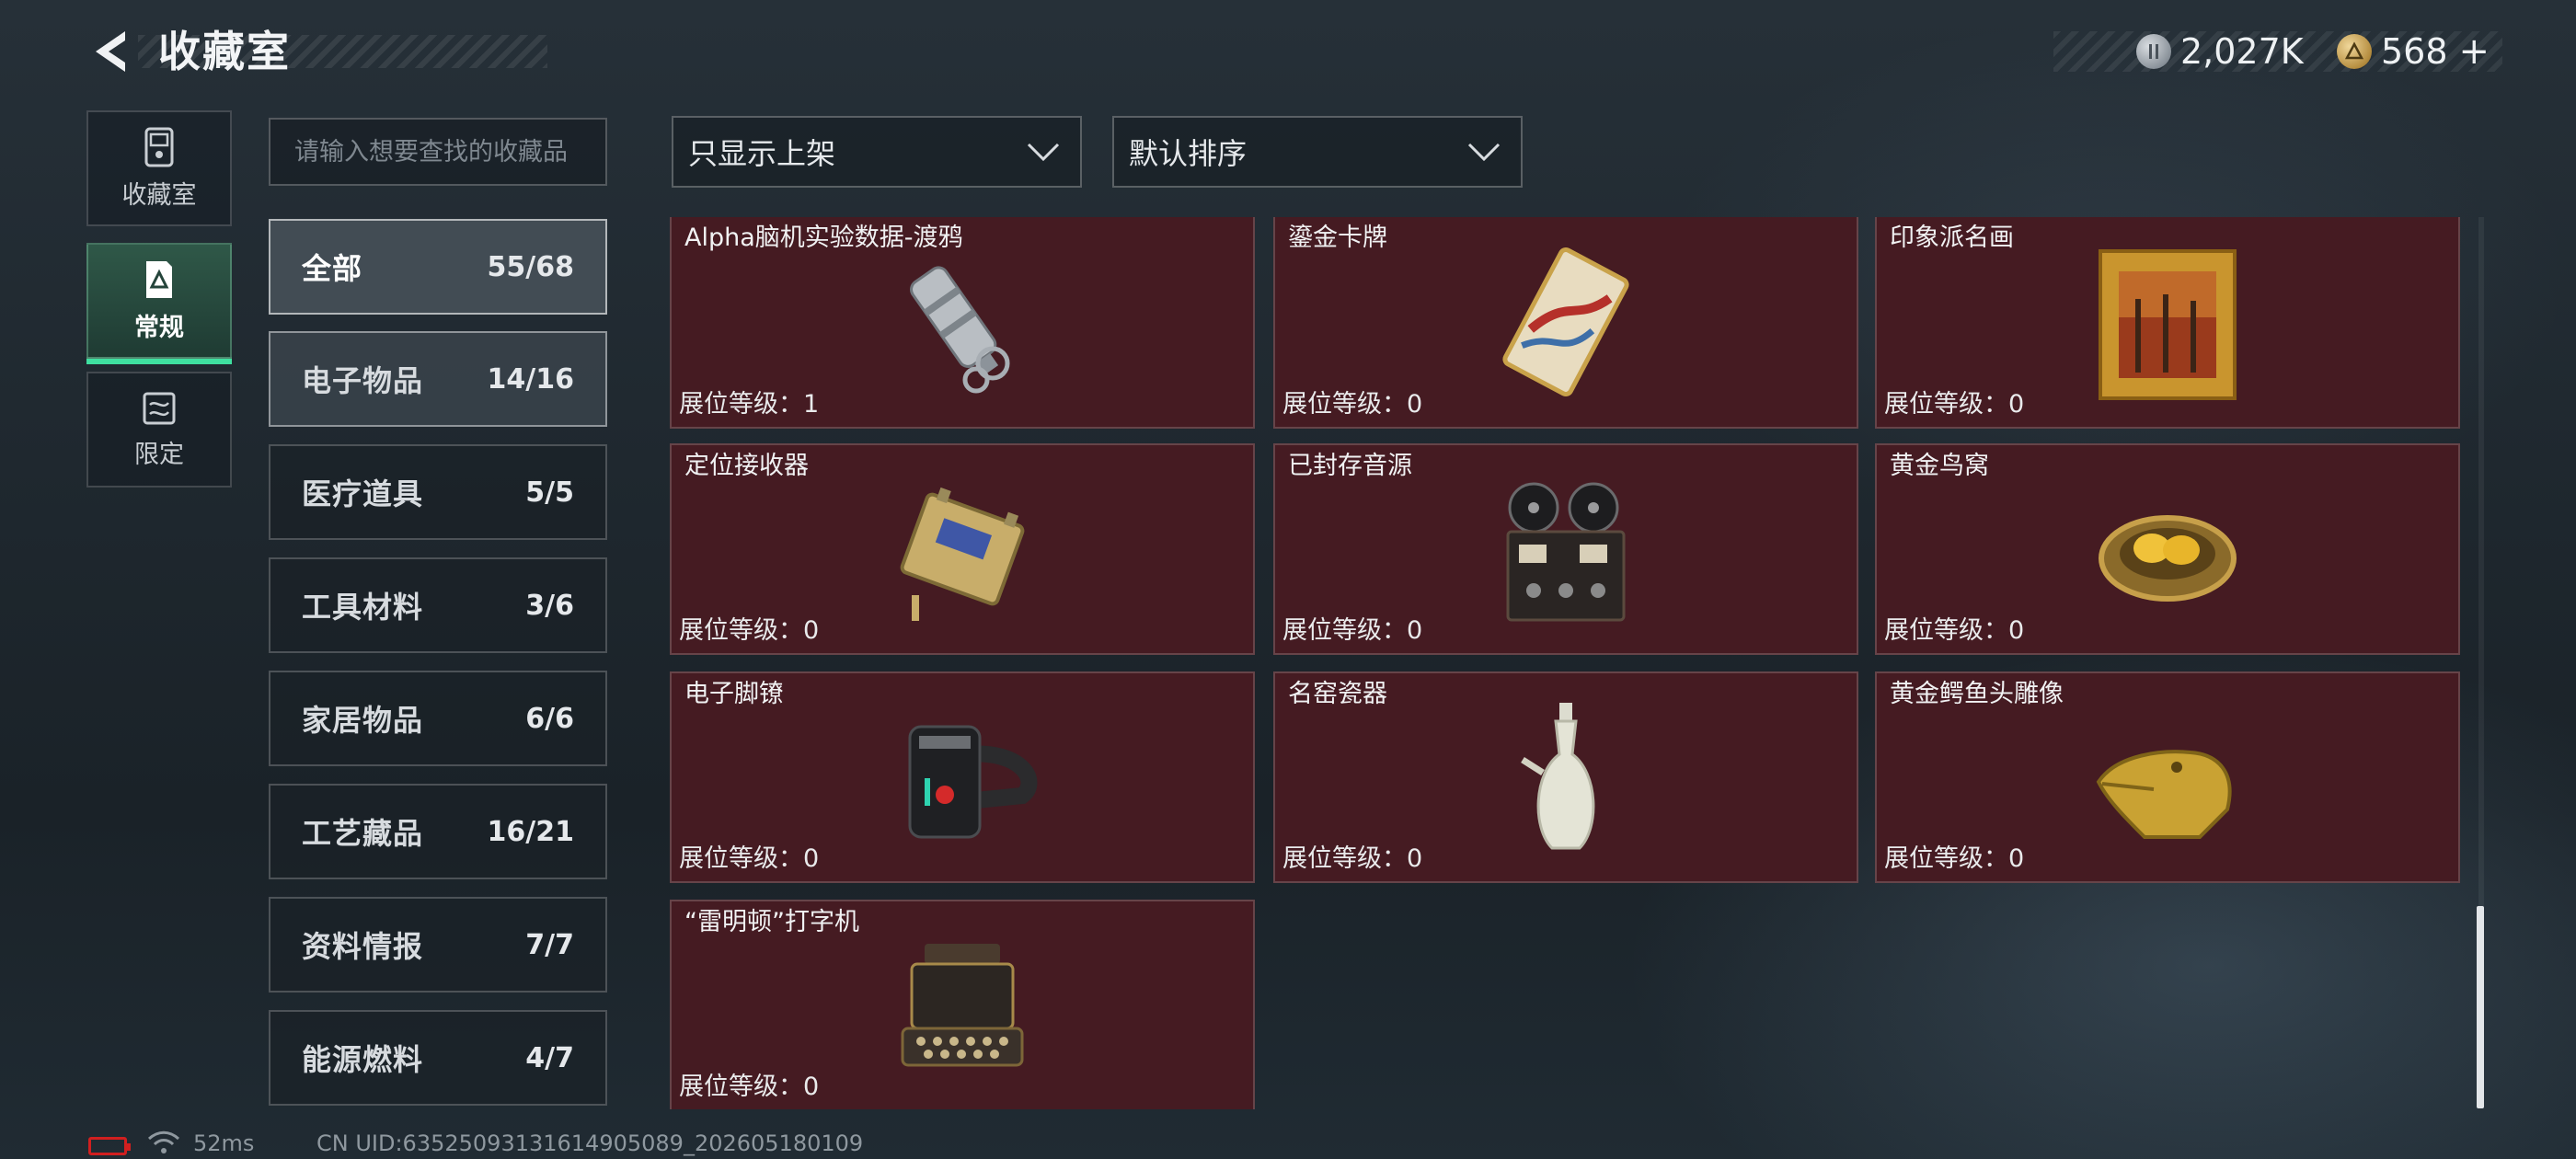 The height and width of the screenshot is (1159, 2576). I want to click on item-level: 展位等级：1, so click(749, 404).